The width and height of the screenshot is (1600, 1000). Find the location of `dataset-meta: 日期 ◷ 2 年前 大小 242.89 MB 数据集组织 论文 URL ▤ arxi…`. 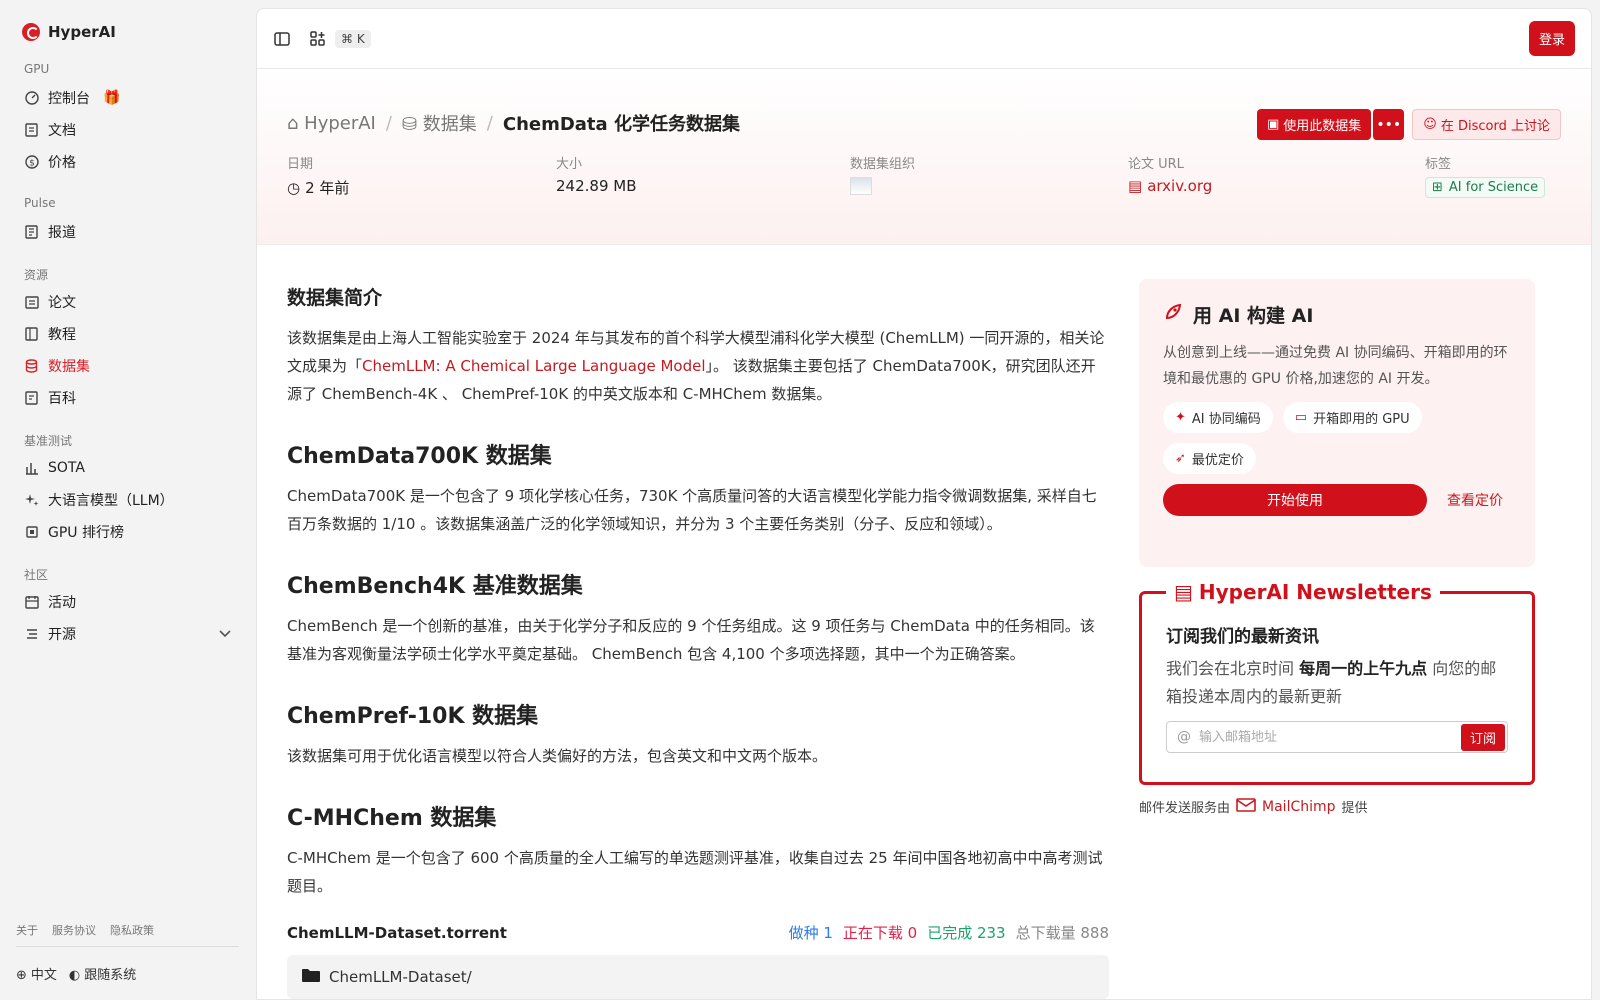

dataset-meta: 日期 ◷ 2 年前 大小 242.89 MB 数据集组织 论文 URL ▤ arxi… is located at coordinates (924, 175).